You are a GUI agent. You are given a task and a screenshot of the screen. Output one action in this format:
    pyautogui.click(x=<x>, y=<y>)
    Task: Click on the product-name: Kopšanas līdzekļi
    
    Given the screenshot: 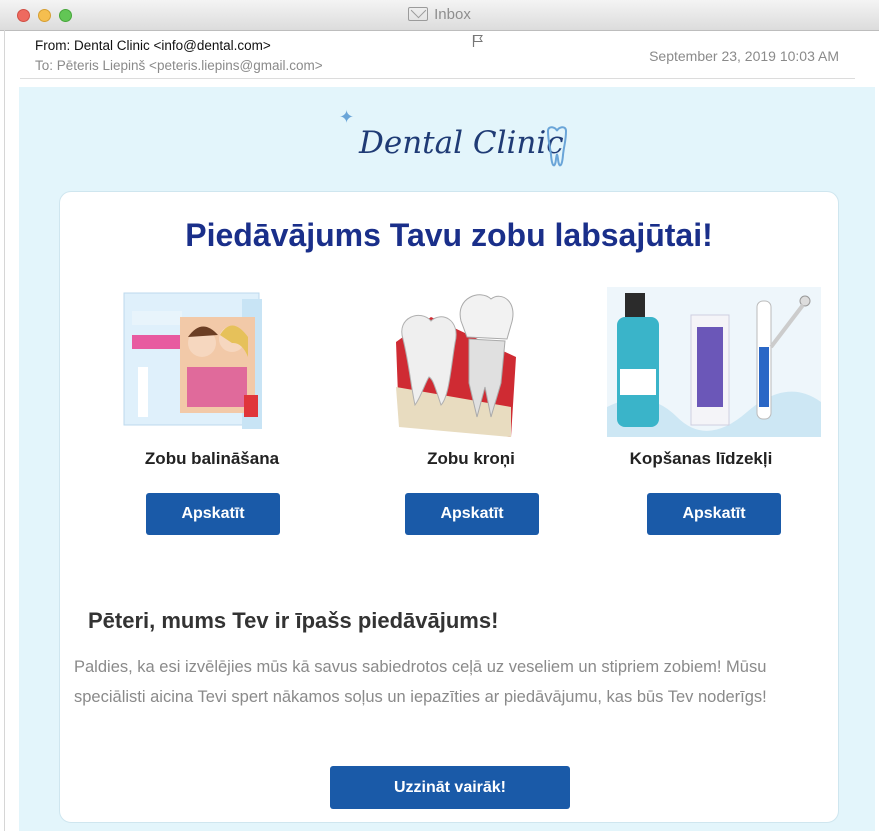 What is the action you would take?
    pyautogui.click(x=701, y=458)
    